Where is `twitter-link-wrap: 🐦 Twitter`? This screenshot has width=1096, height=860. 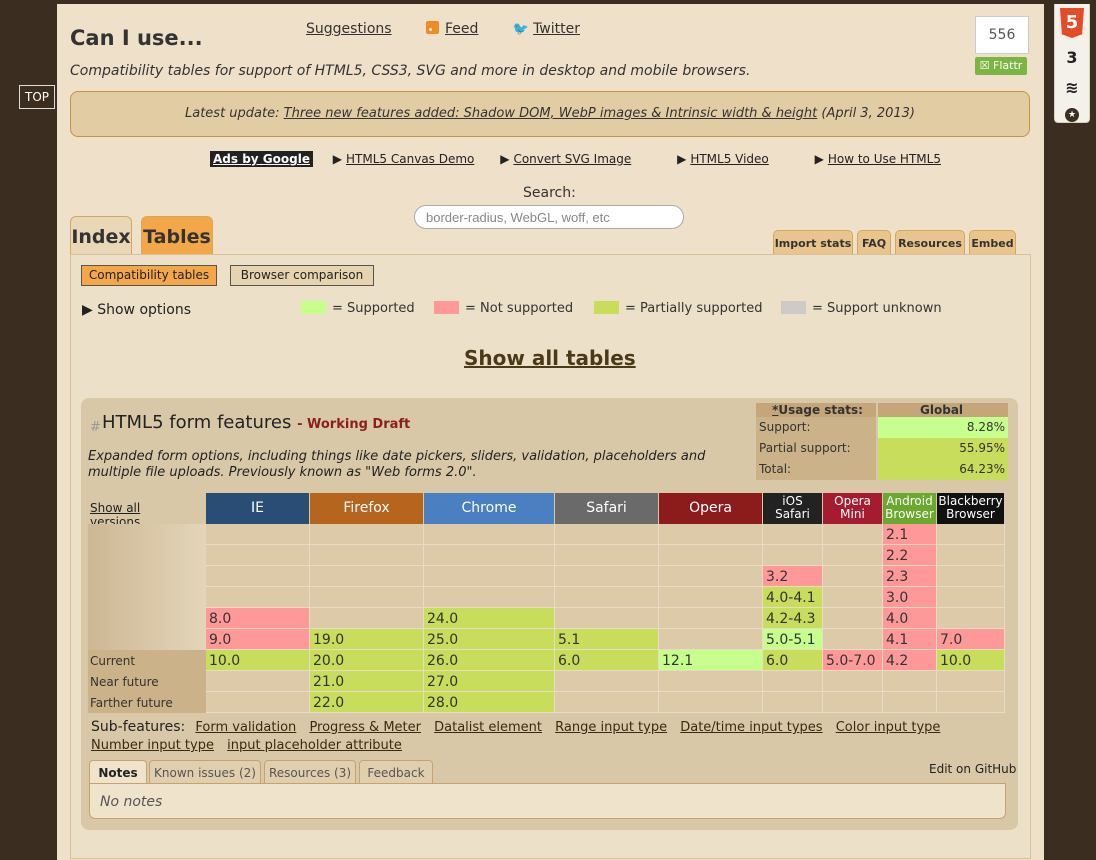
twitter-link-wrap: 🐦 Twitter is located at coordinates (561, 29).